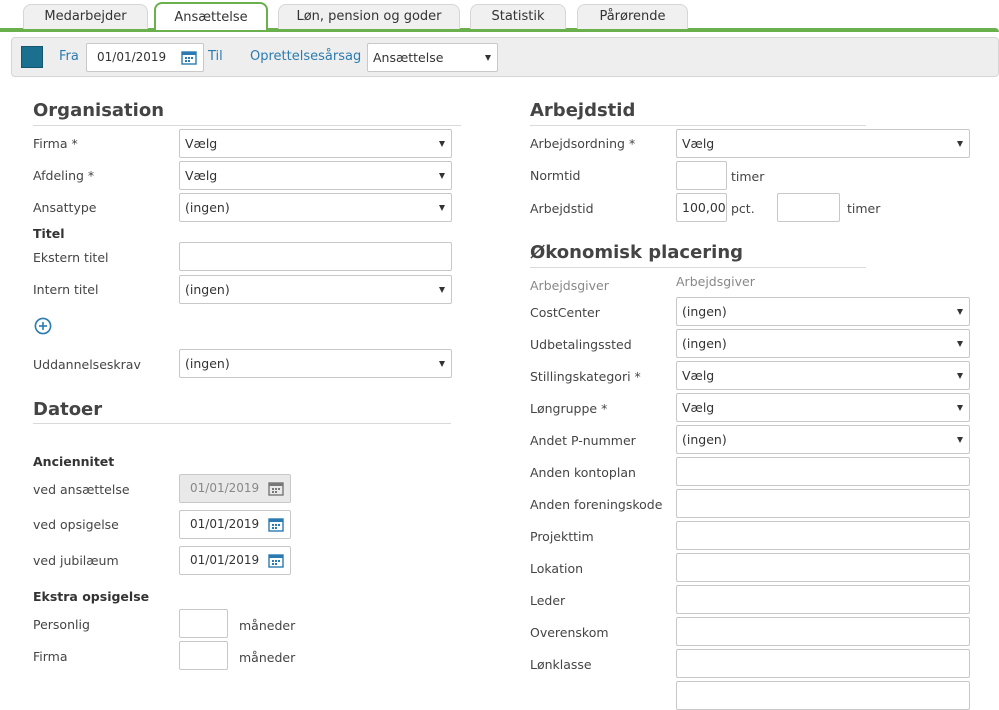  What do you see at coordinates (562, 208) in the screenshot?
I see `arbejdstid-label: Arbejdstid` at bounding box center [562, 208].